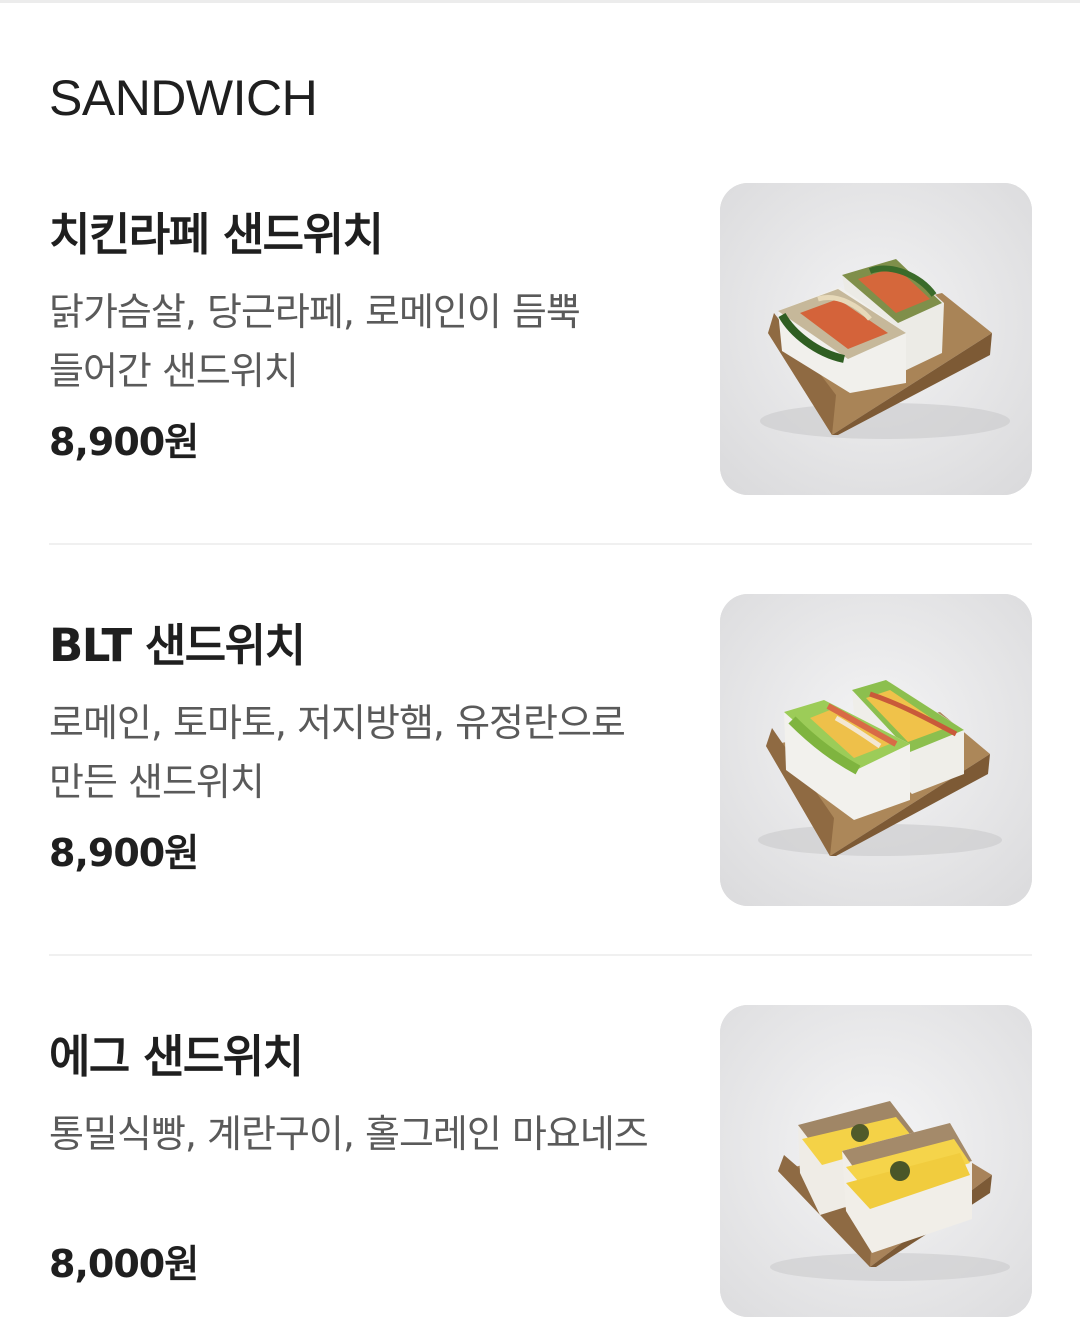 This screenshot has height=1318, width=1080. What do you see at coordinates (216, 234) in the screenshot?
I see `item-name: 치킨라페 샌드위치` at bounding box center [216, 234].